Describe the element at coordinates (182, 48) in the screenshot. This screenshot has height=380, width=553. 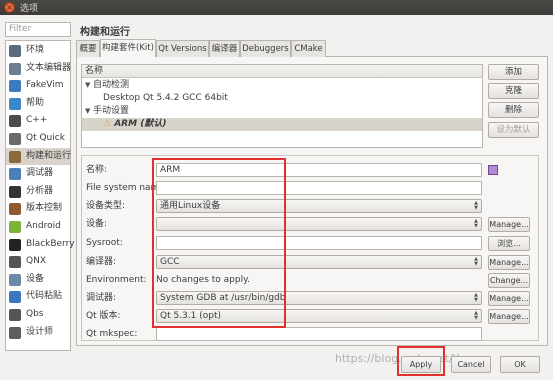
I see `tab-qt-versions: Qt Versions` at that location.